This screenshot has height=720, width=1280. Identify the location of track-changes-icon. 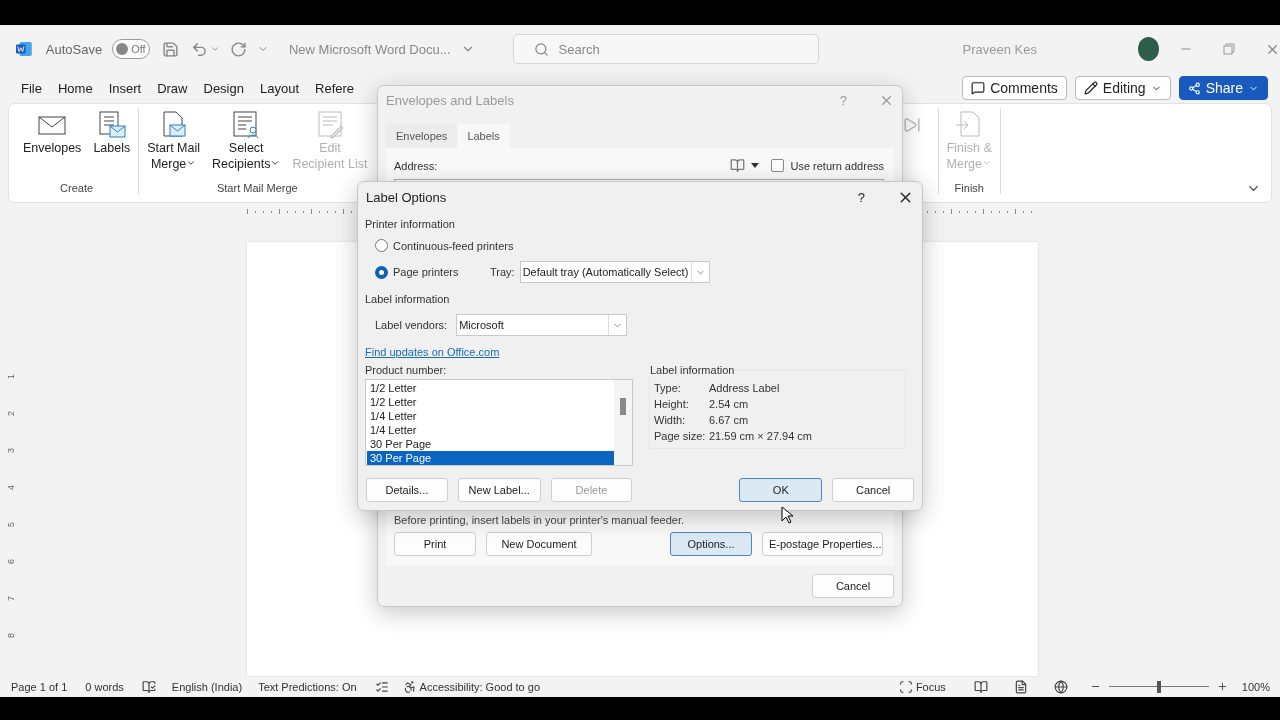
(381, 686).